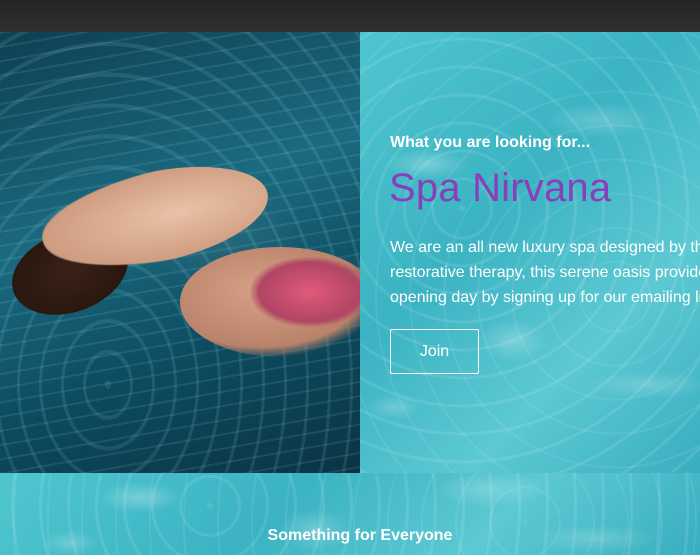 The image size is (700, 555). What do you see at coordinates (305, 292) in the screenshot?
I see `swimsuit` at bounding box center [305, 292].